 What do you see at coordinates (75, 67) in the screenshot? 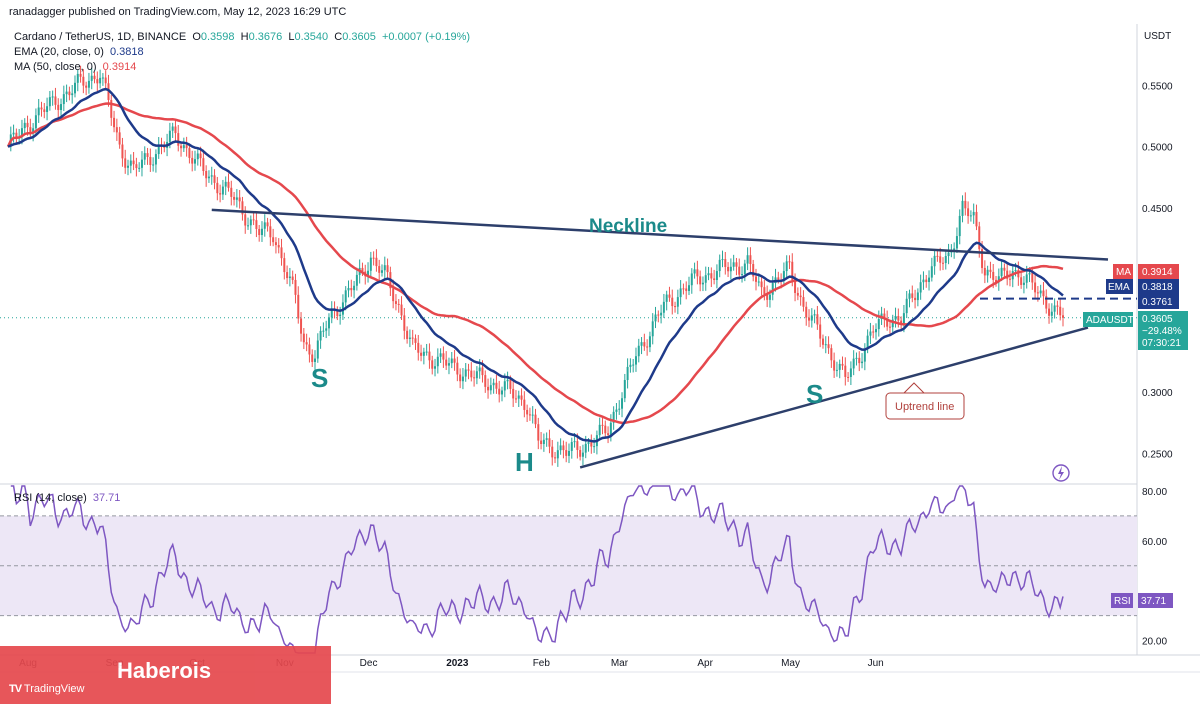
I see `ma-legend: MA (50, close, 0) 0.3914` at bounding box center [75, 67].